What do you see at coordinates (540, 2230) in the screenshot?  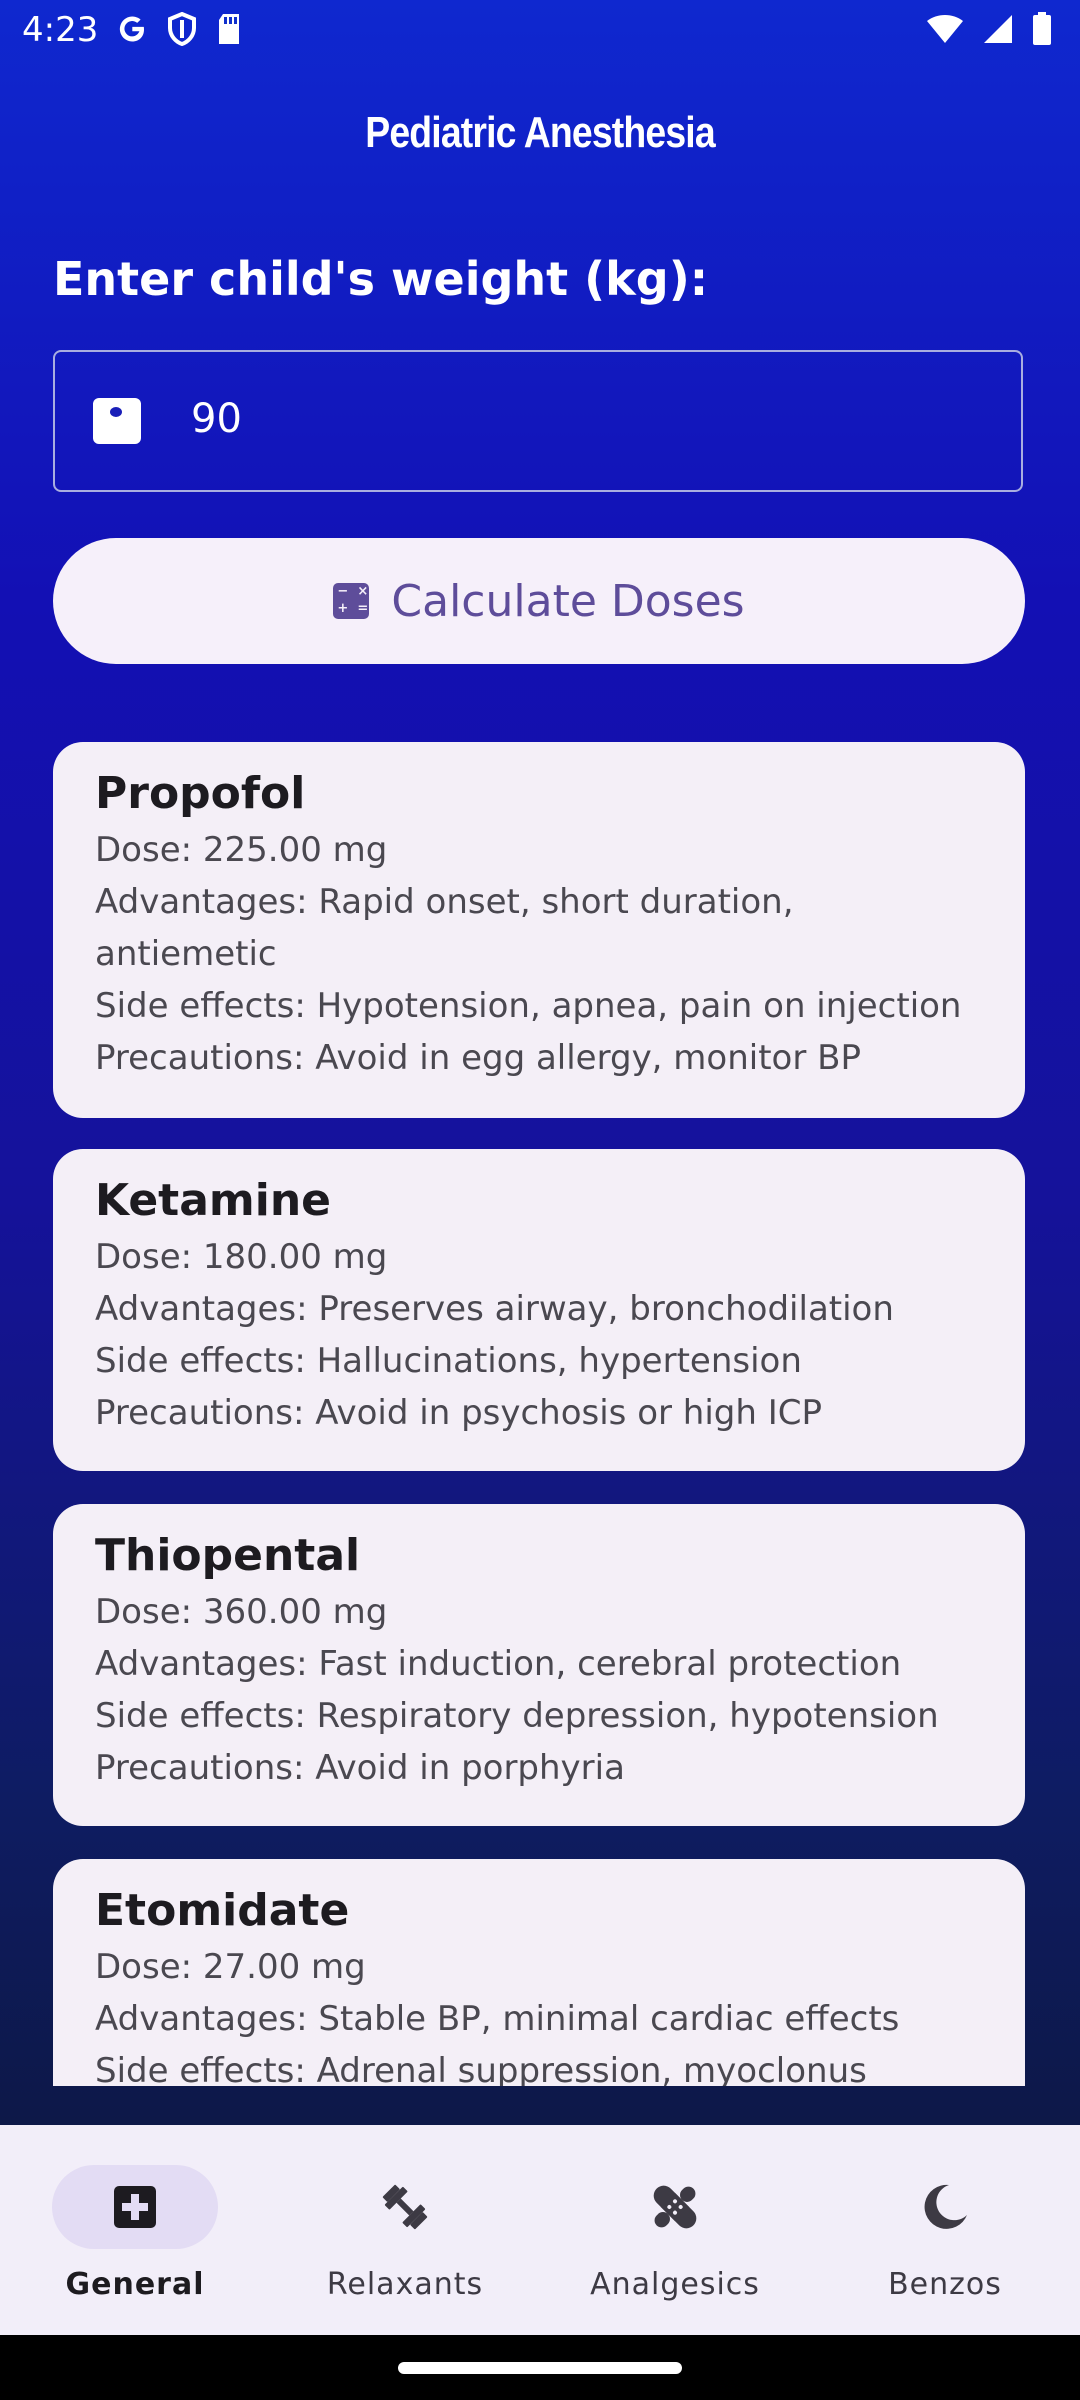 I see `bottom-navigation: General Relaxants Analgesics Benzos` at bounding box center [540, 2230].